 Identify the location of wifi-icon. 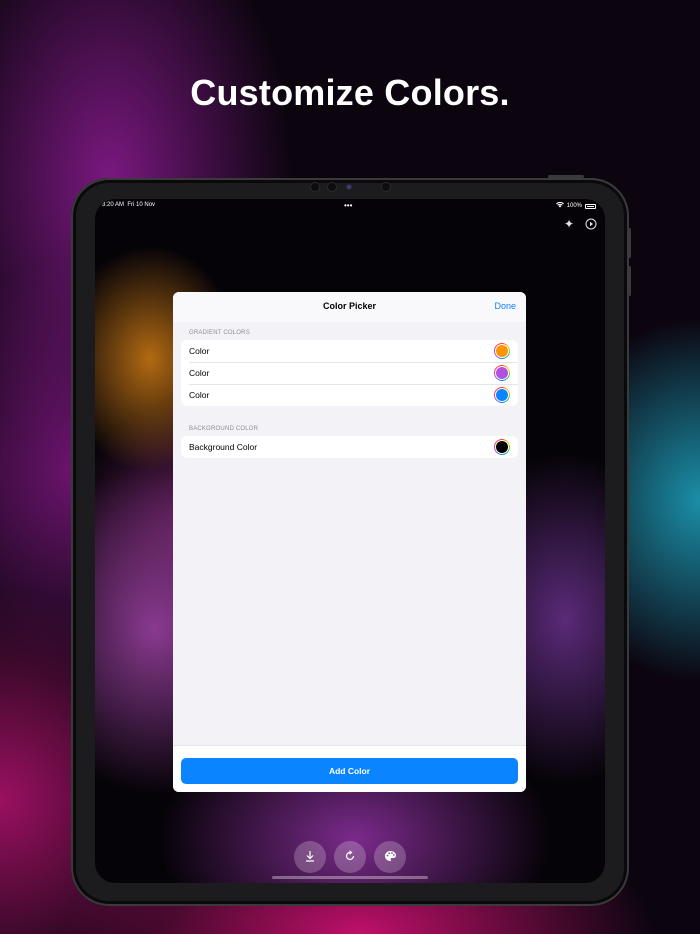
(559, 205).